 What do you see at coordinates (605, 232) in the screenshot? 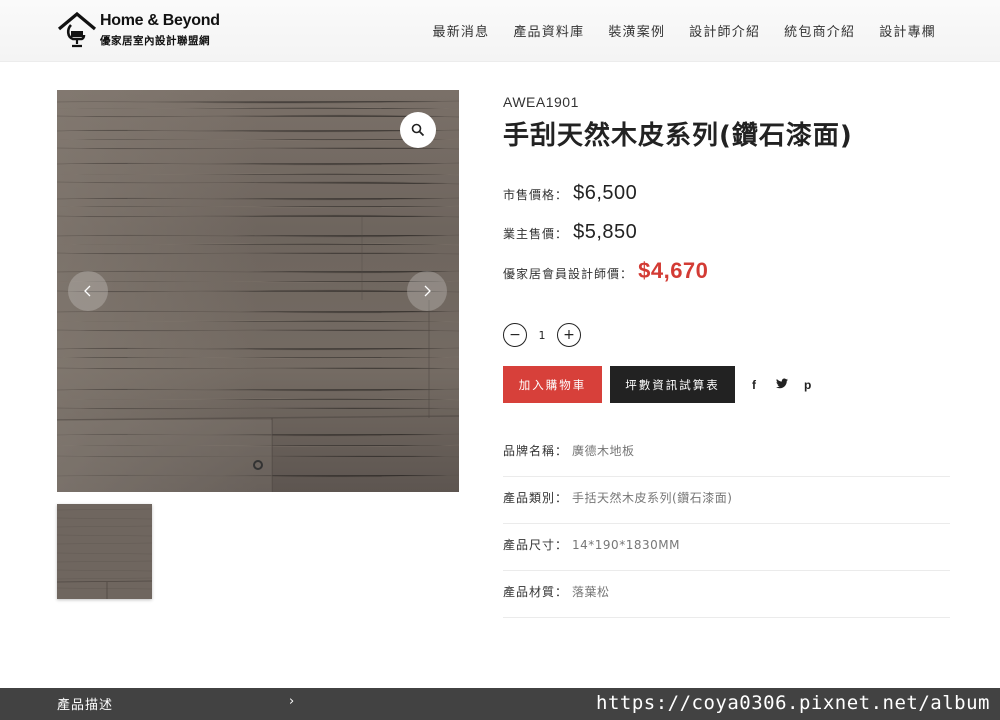
I see `owner-price-value: $5,850` at bounding box center [605, 232].